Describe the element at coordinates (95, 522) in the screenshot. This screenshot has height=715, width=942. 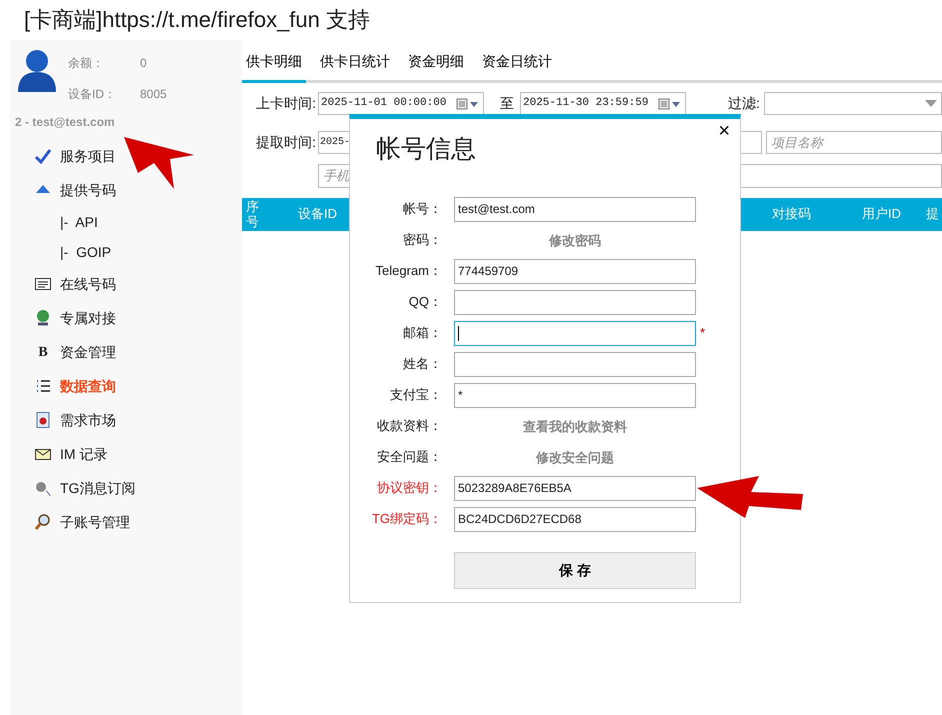
I see `sidebar-item-label: 子账号管理` at that location.